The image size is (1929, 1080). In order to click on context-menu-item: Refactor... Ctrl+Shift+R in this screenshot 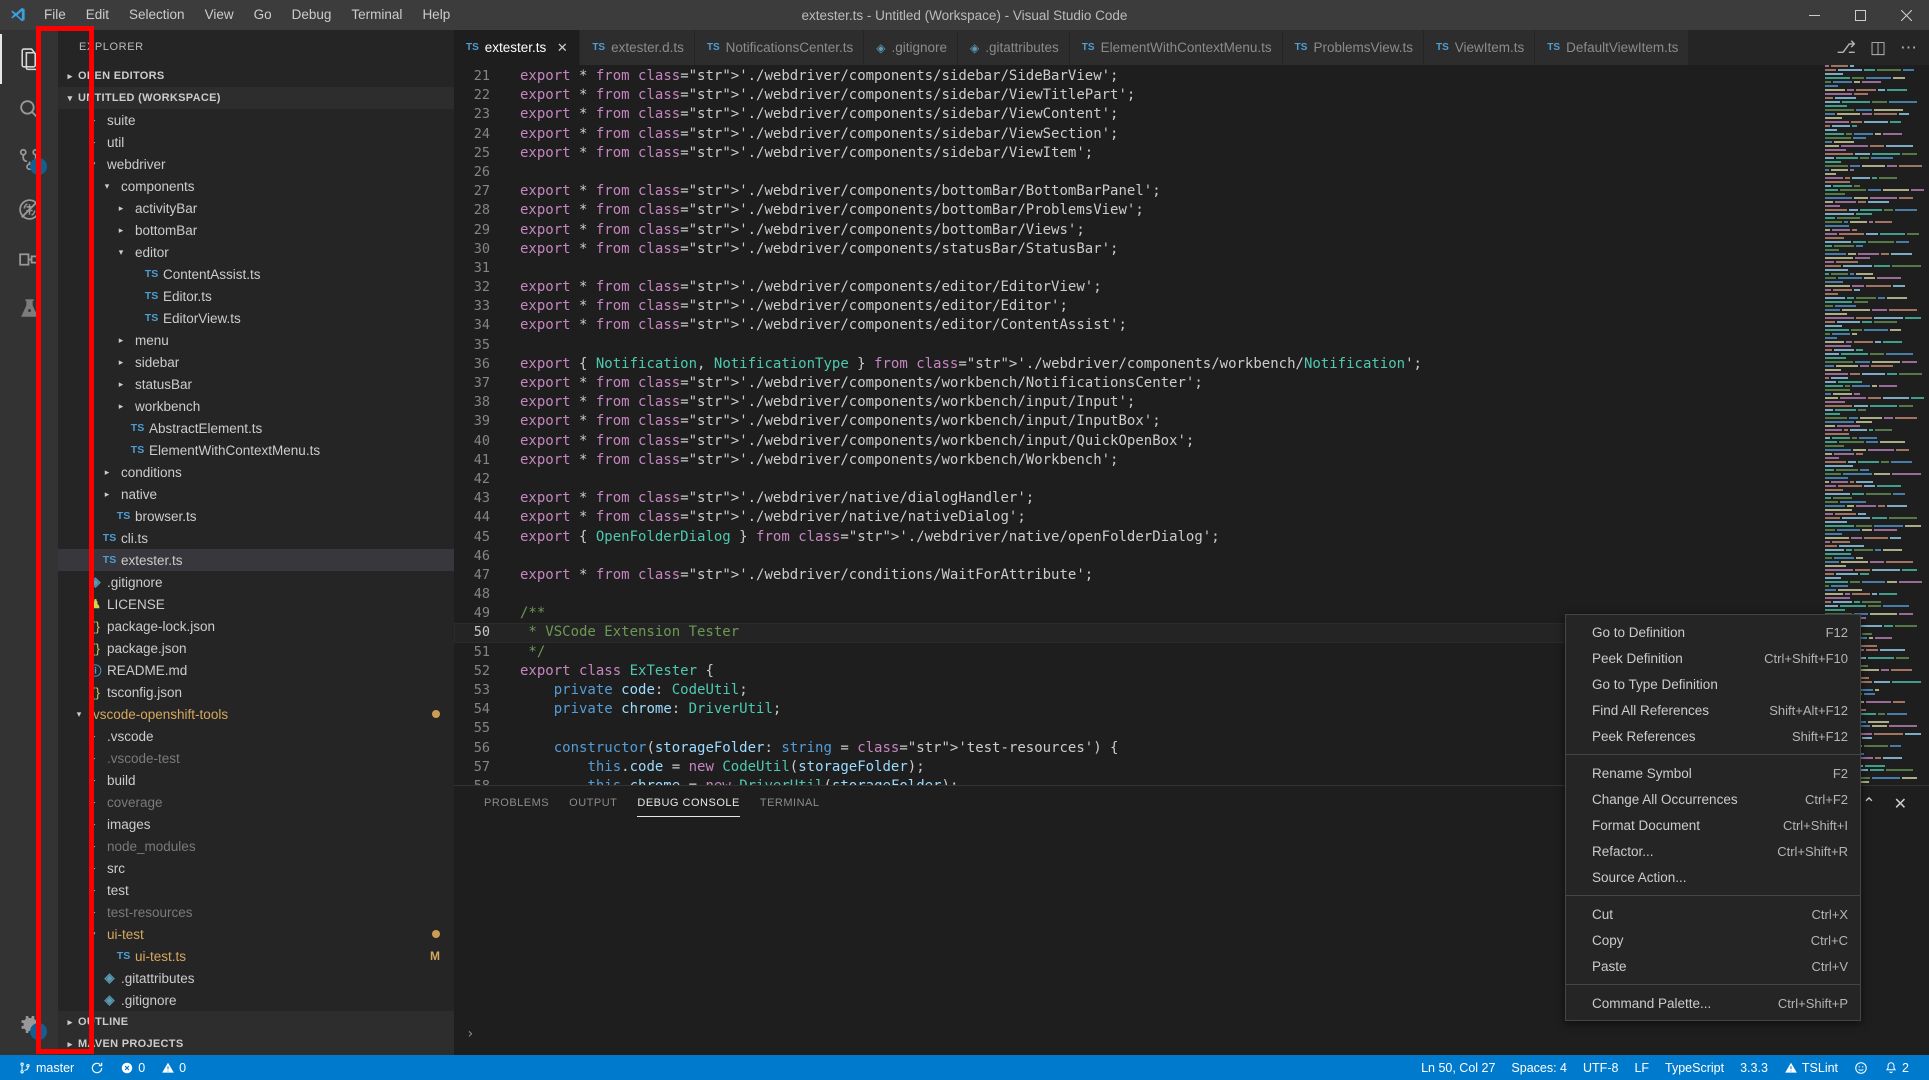, I will do `click(1713, 851)`.